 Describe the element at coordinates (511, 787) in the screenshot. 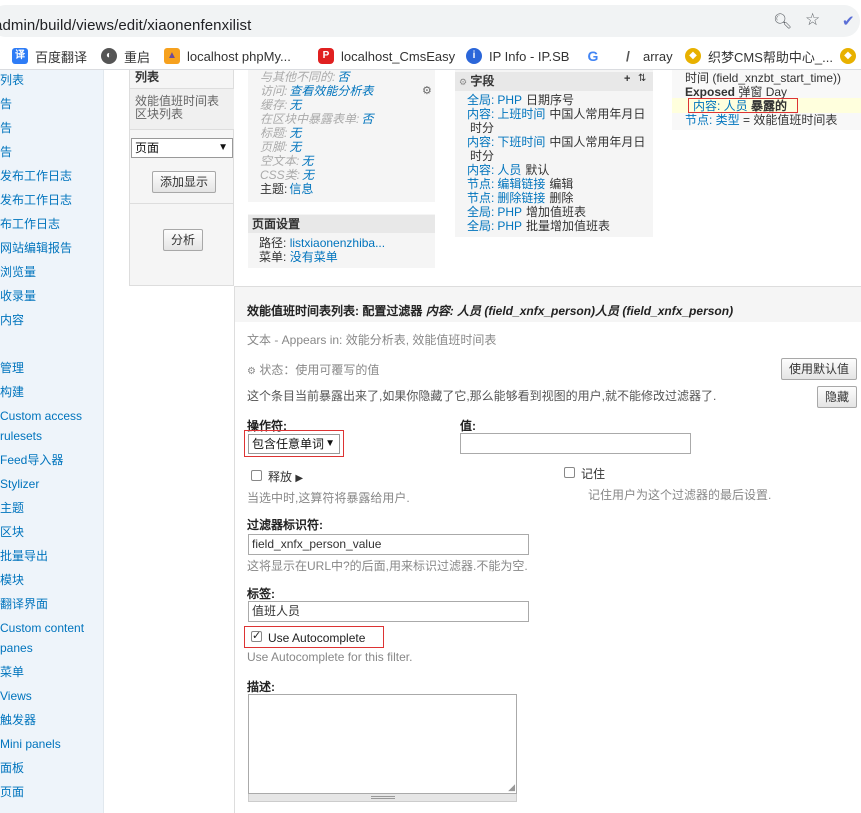

I see `resize-grip-icon: ◢` at that location.